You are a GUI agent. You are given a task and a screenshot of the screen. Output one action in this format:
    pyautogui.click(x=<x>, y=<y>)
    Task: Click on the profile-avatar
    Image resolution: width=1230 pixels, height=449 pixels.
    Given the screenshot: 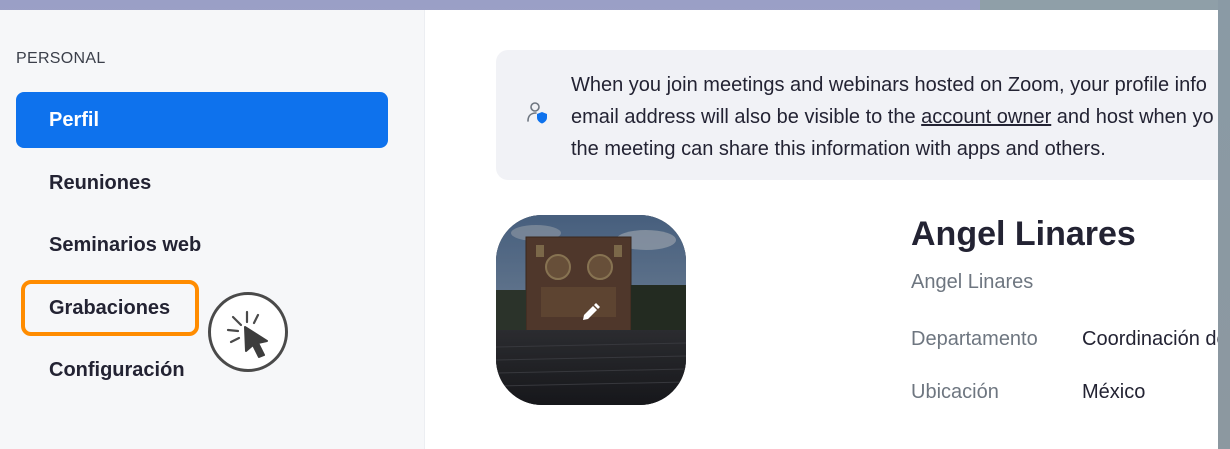 What is the action you would take?
    pyautogui.click(x=591, y=310)
    